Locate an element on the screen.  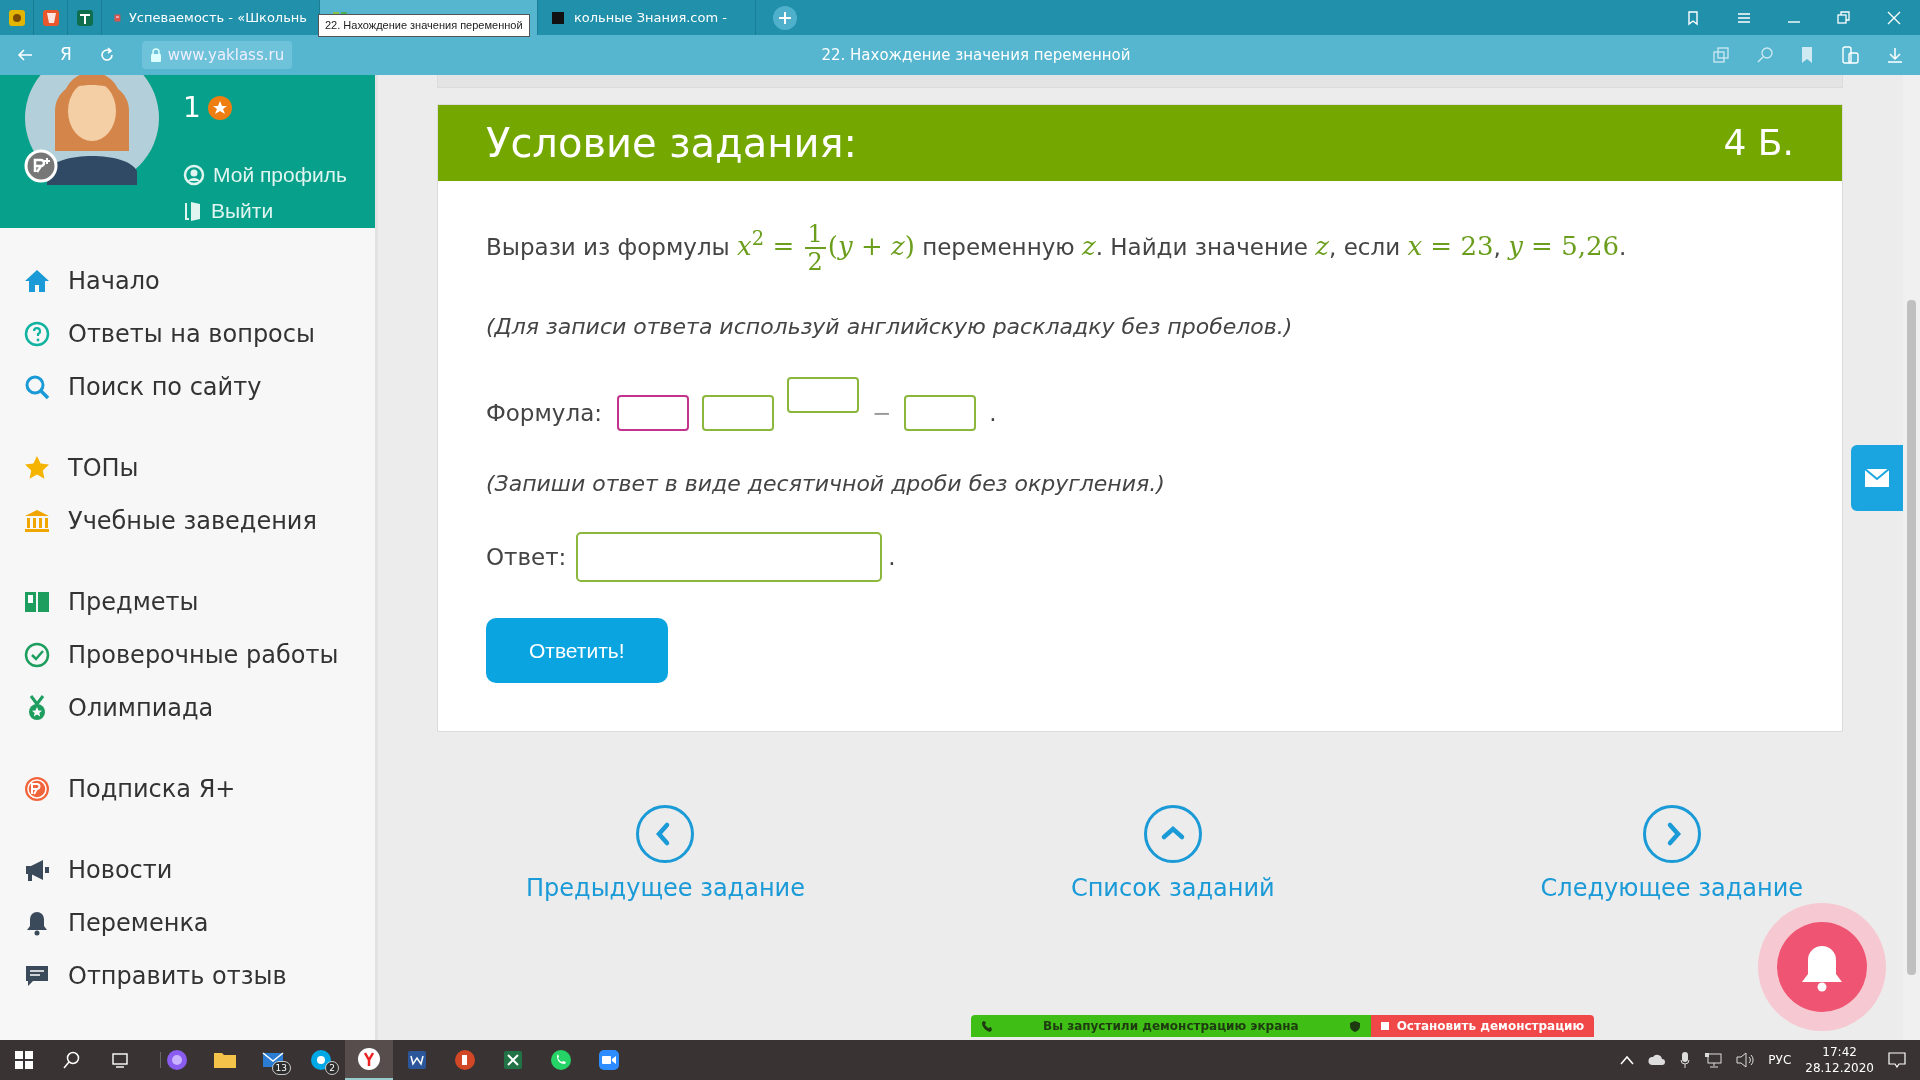
notification-icon is located at coordinates (1897, 1060).